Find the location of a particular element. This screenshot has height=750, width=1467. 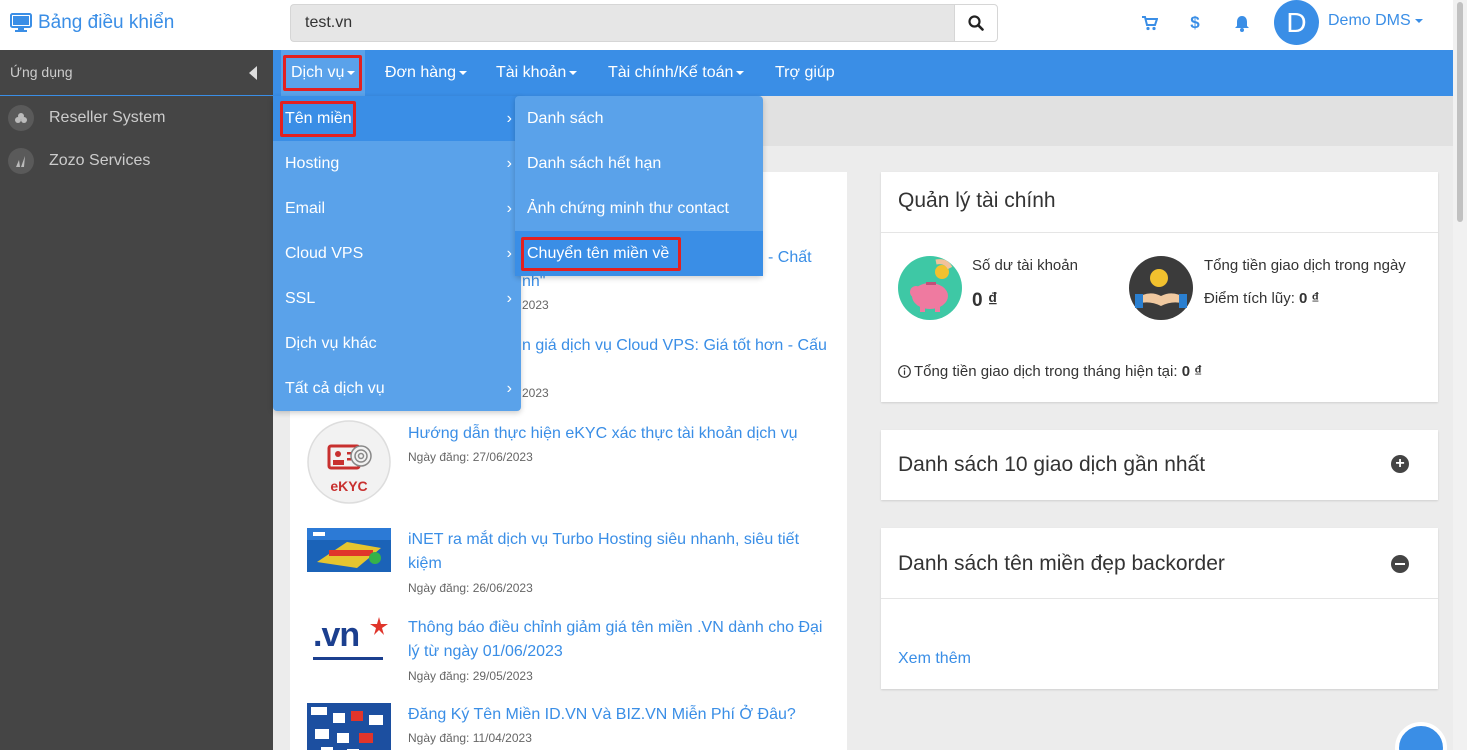

submenu-label: Danh sách is located at coordinates (565, 118).